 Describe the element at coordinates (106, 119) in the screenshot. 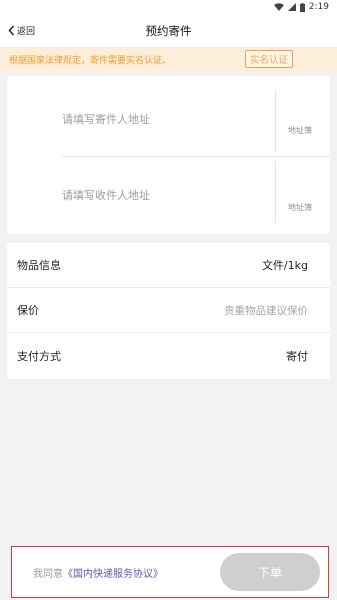

I see `sender-address-placeholder: 请填写寄件人地址` at that location.